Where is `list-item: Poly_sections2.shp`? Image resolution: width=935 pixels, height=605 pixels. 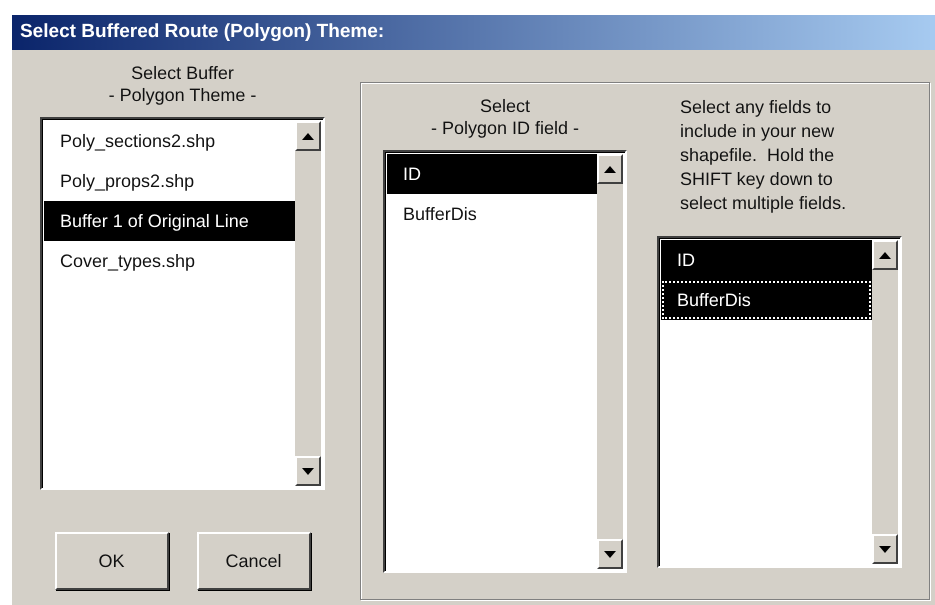 list-item: Poly_sections2.shp is located at coordinates (169, 141).